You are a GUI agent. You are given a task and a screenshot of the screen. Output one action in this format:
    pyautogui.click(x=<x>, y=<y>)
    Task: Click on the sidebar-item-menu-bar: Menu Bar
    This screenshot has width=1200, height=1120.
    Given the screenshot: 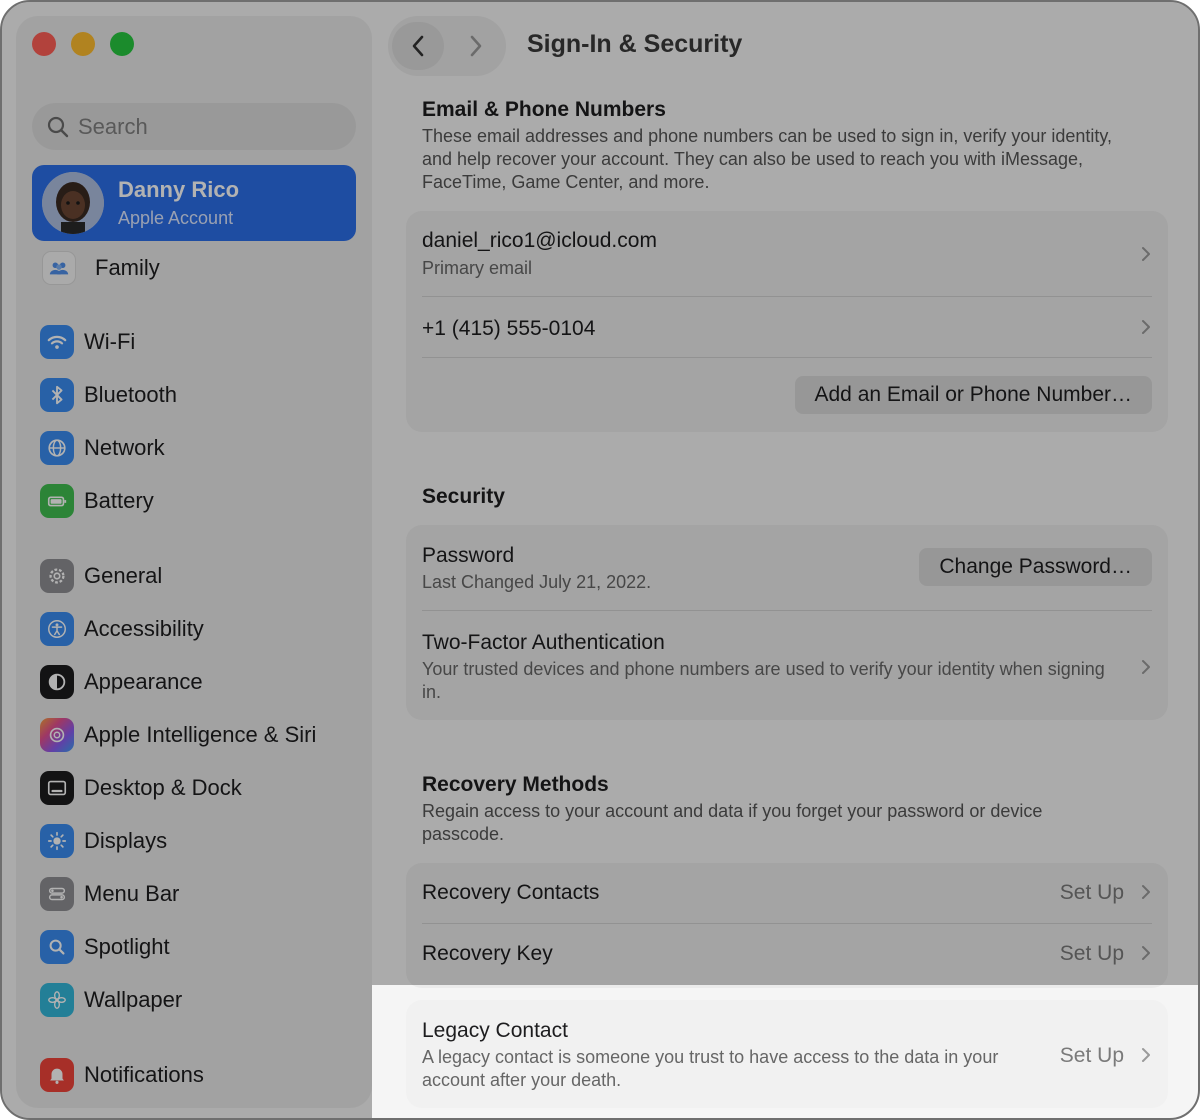 What is the action you would take?
    pyautogui.click(x=109, y=894)
    